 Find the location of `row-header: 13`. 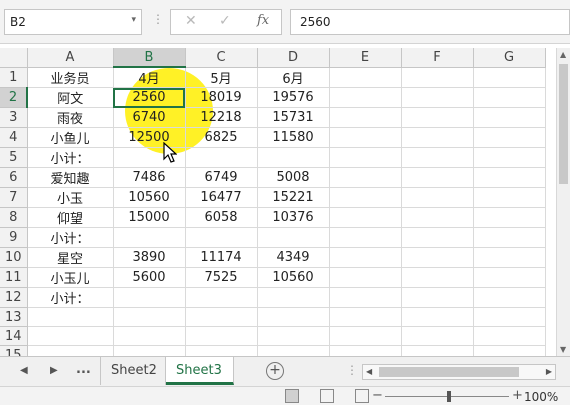

row-header: 13 is located at coordinates (14, 317).